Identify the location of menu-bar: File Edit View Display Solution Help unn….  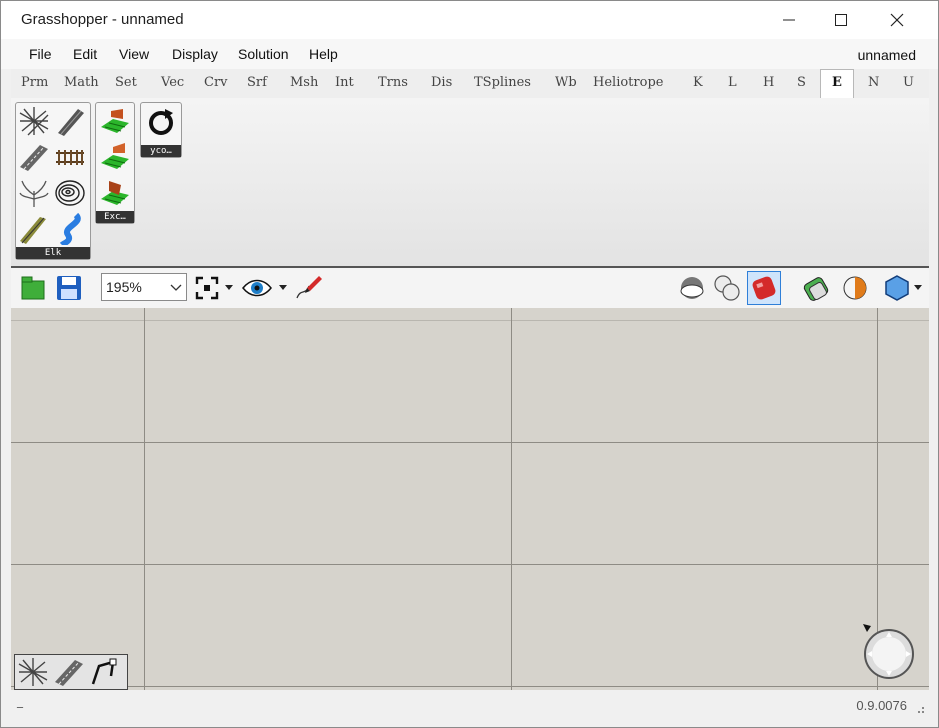
(469, 54).